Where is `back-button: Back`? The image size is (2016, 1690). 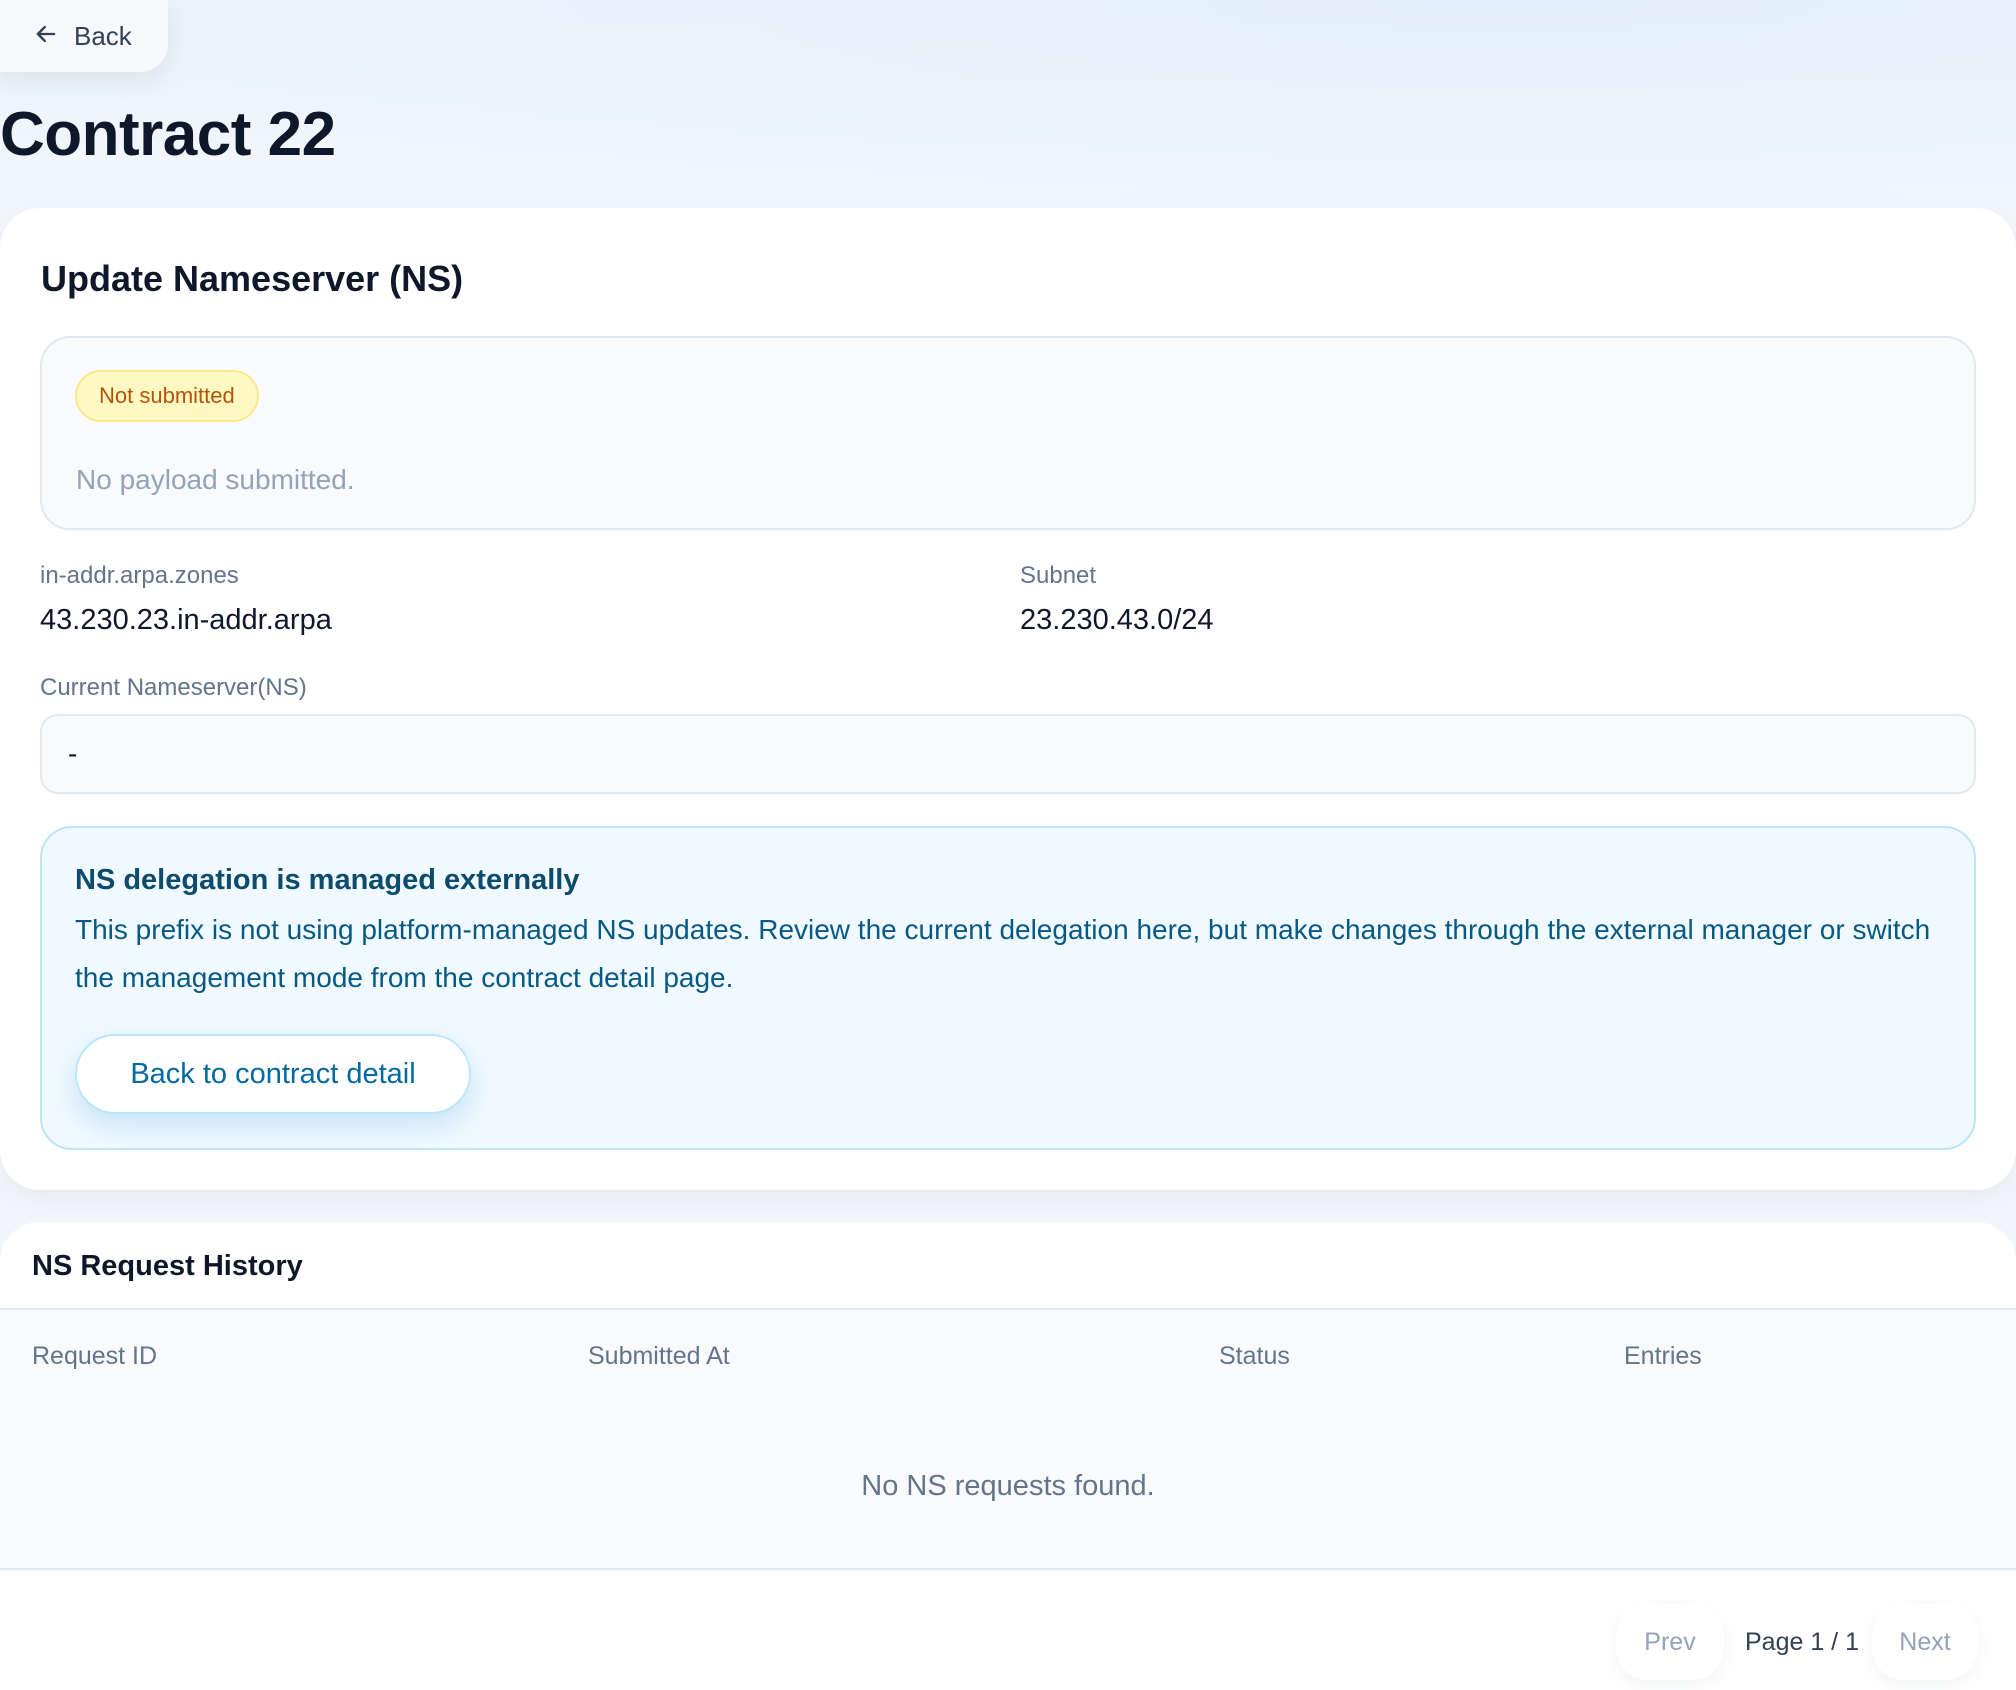 back-button: Back is located at coordinates (84, 36).